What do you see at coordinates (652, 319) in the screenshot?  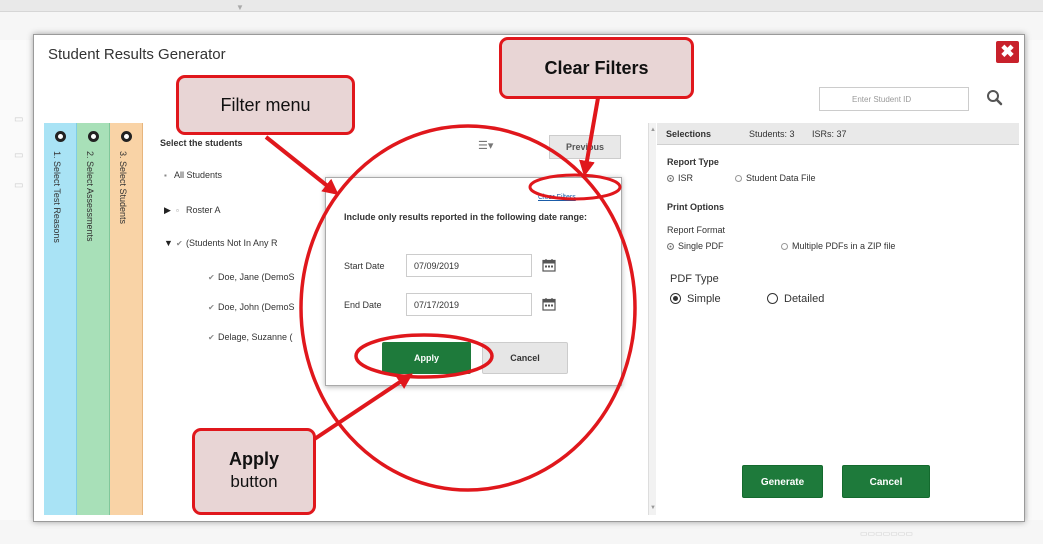 I see `panel-scrollbar: ▲ ▼` at bounding box center [652, 319].